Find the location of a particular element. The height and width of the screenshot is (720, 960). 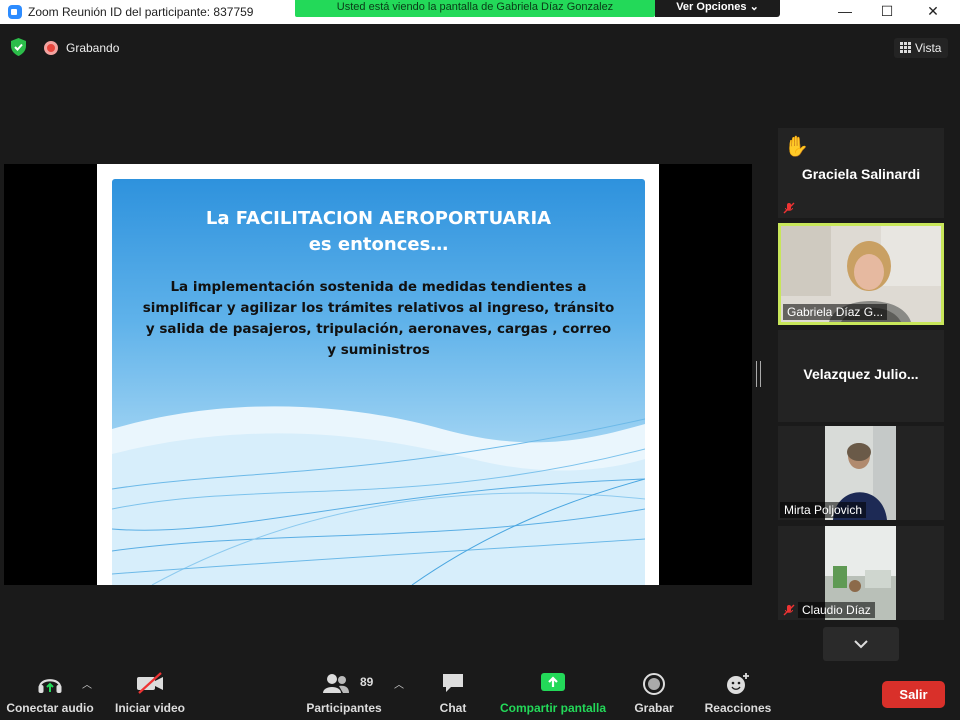

start-video-label: Iniciar video is located at coordinates (150, 708).